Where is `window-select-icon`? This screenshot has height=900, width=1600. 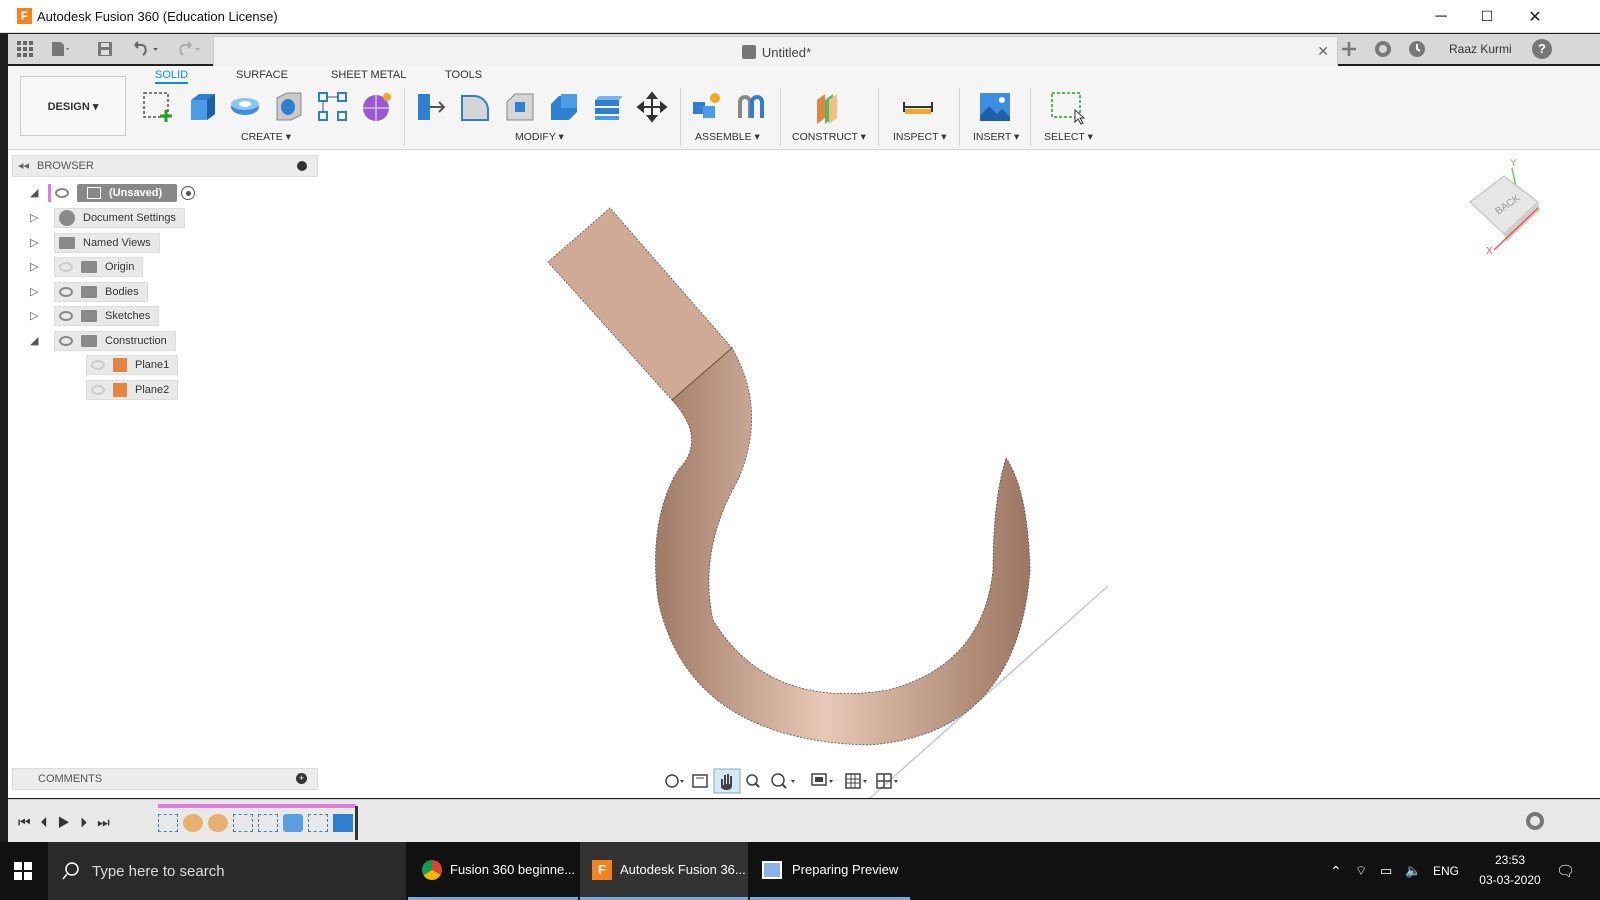
window-select-icon is located at coordinates (1067, 107).